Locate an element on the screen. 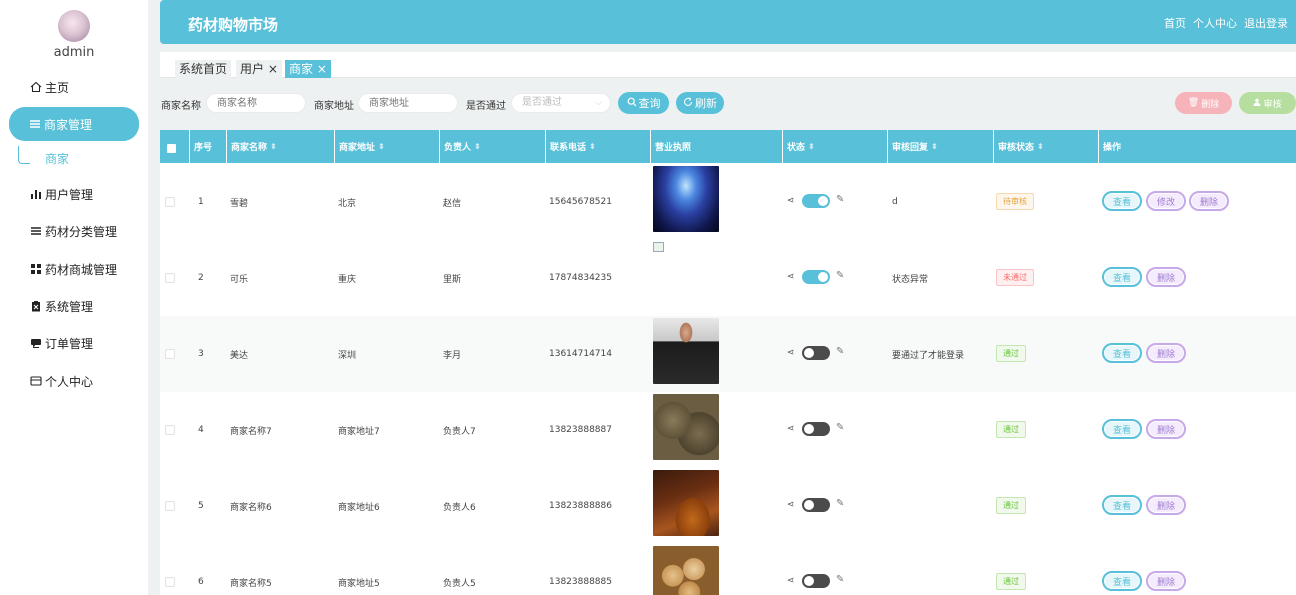 This screenshot has width=1296, height=595. tab-merchant: 商家 × is located at coordinates (308, 69).